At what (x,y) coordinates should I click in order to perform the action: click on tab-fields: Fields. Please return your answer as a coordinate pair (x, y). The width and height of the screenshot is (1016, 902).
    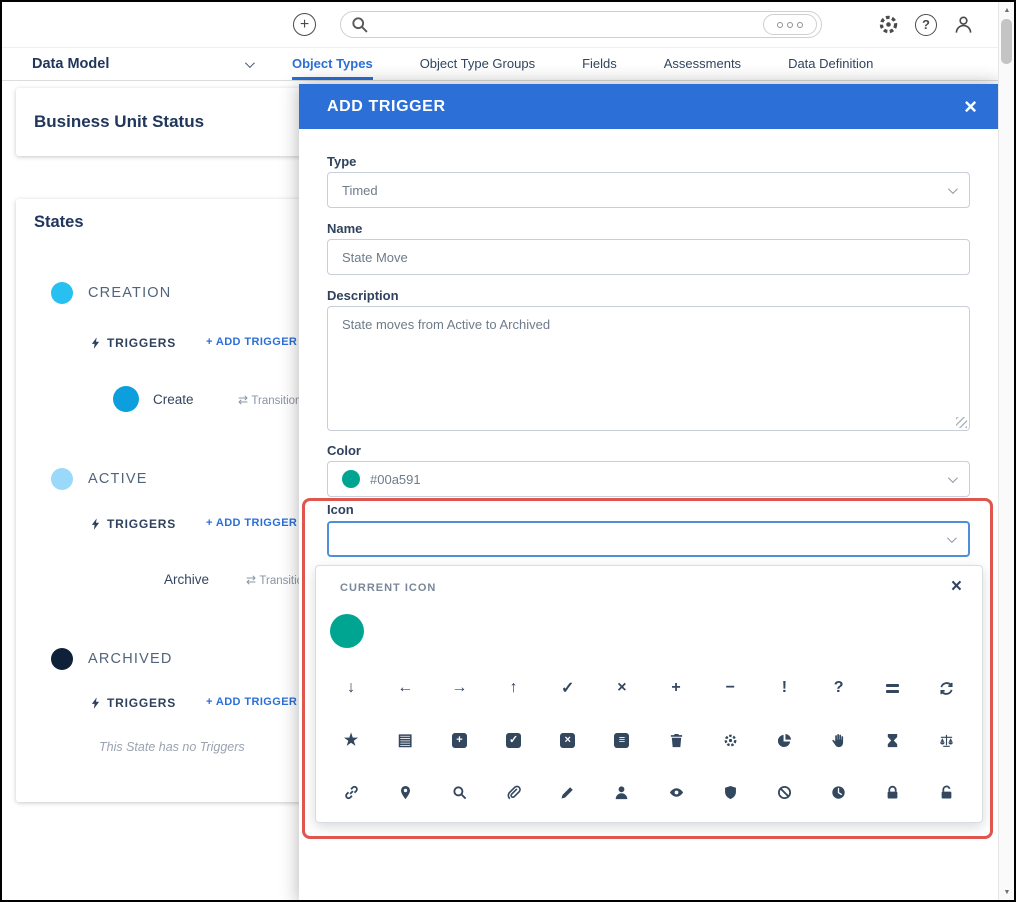
    Looking at the image, I should click on (599, 64).